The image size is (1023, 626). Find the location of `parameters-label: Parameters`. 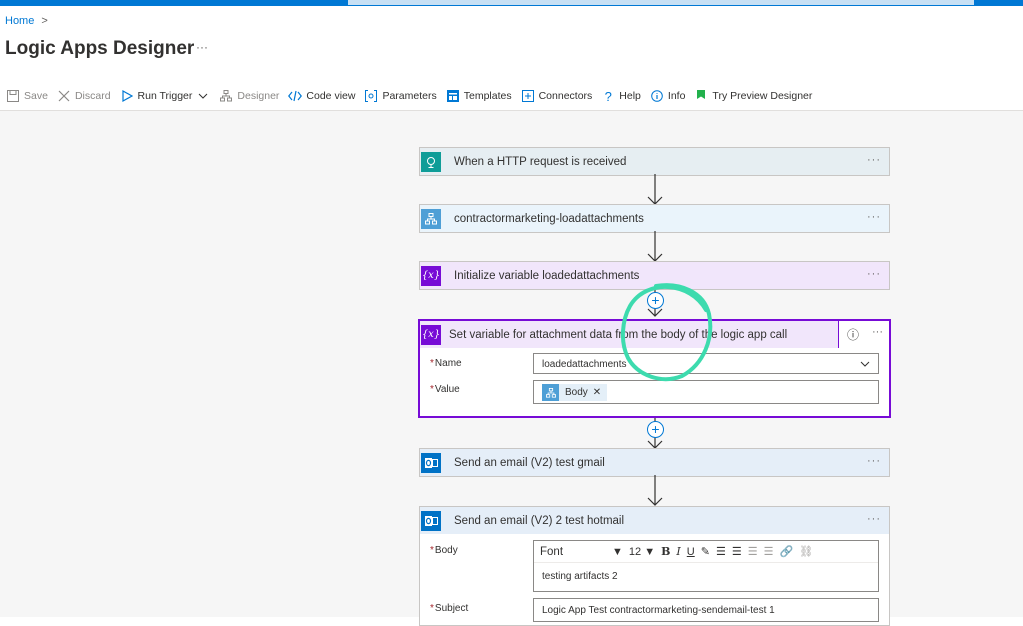

parameters-label: Parameters is located at coordinates (409, 96).